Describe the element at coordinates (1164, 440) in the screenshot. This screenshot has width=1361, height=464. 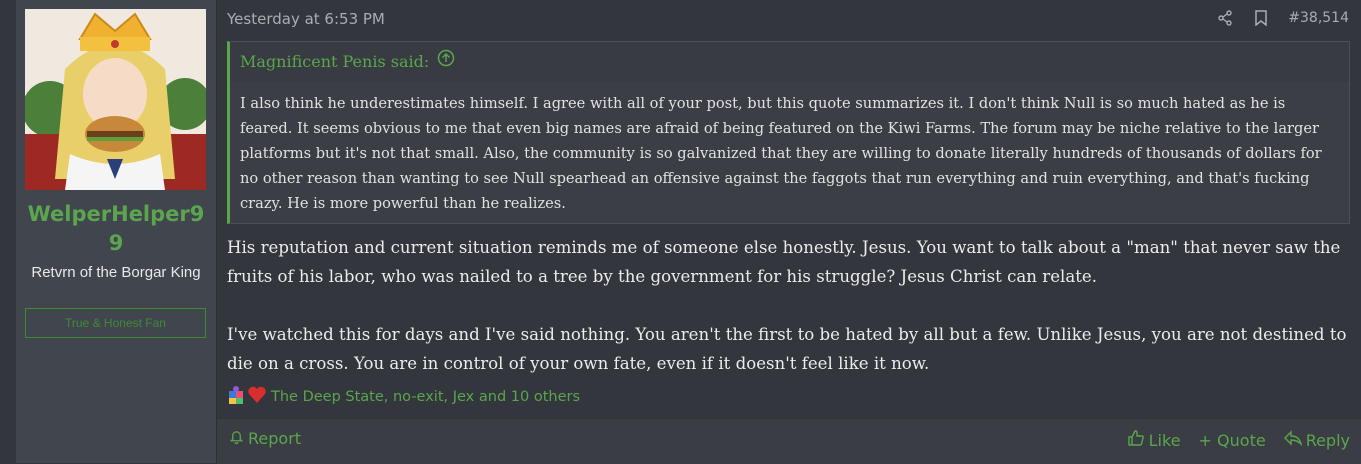
I see `like-label: Like` at that location.